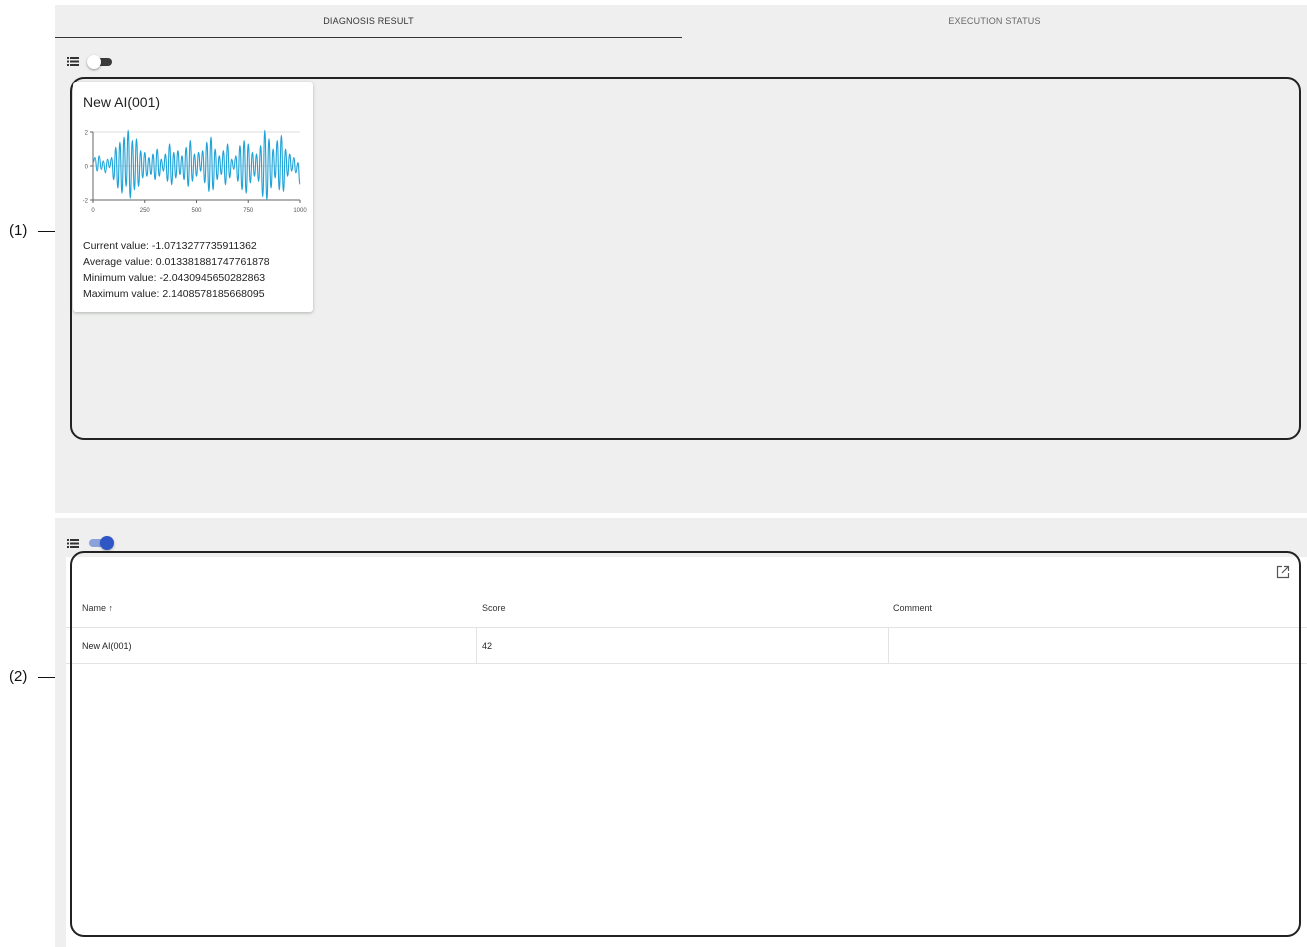 This screenshot has height=947, width=1307. What do you see at coordinates (174, 294) in the screenshot?
I see `maximum-value: Maximum value: 2.1408578185668095` at bounding box center [174, 294].